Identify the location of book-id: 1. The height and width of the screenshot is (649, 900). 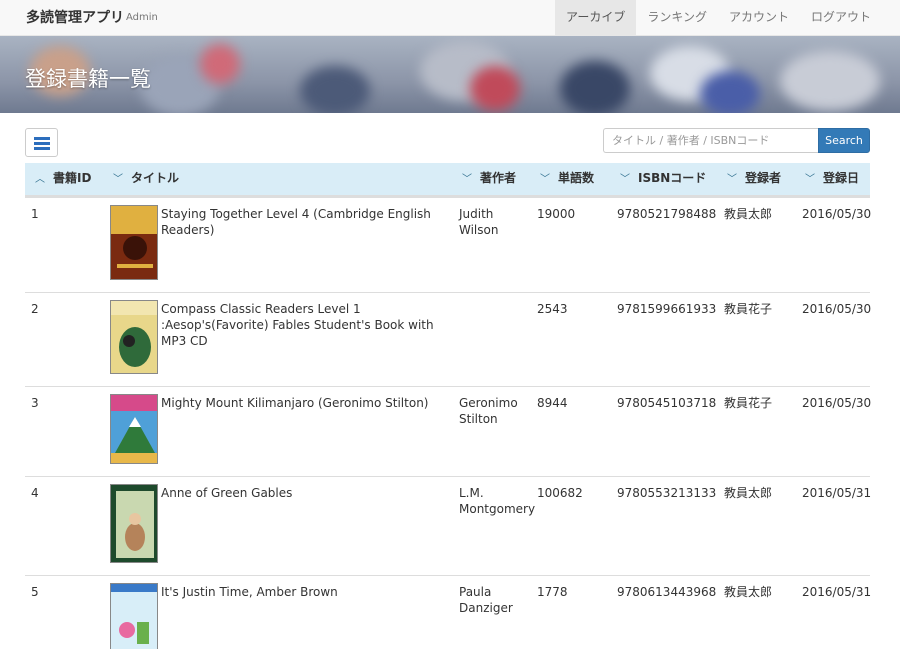
(35, 214).